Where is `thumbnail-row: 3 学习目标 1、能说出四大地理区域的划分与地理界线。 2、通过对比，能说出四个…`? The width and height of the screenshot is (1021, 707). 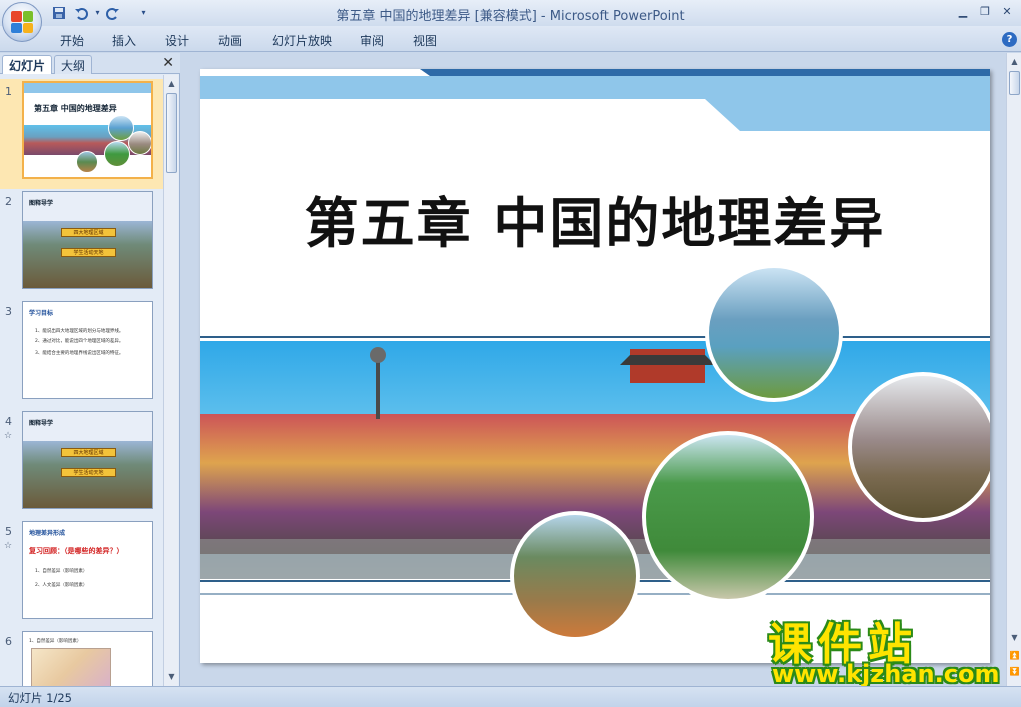 thumbnail-row: 3 学习目标 1、能说出四大地理区域的划分与地理界线。 2、通过对比，能说出四个… is located at coordinates (81, 354).